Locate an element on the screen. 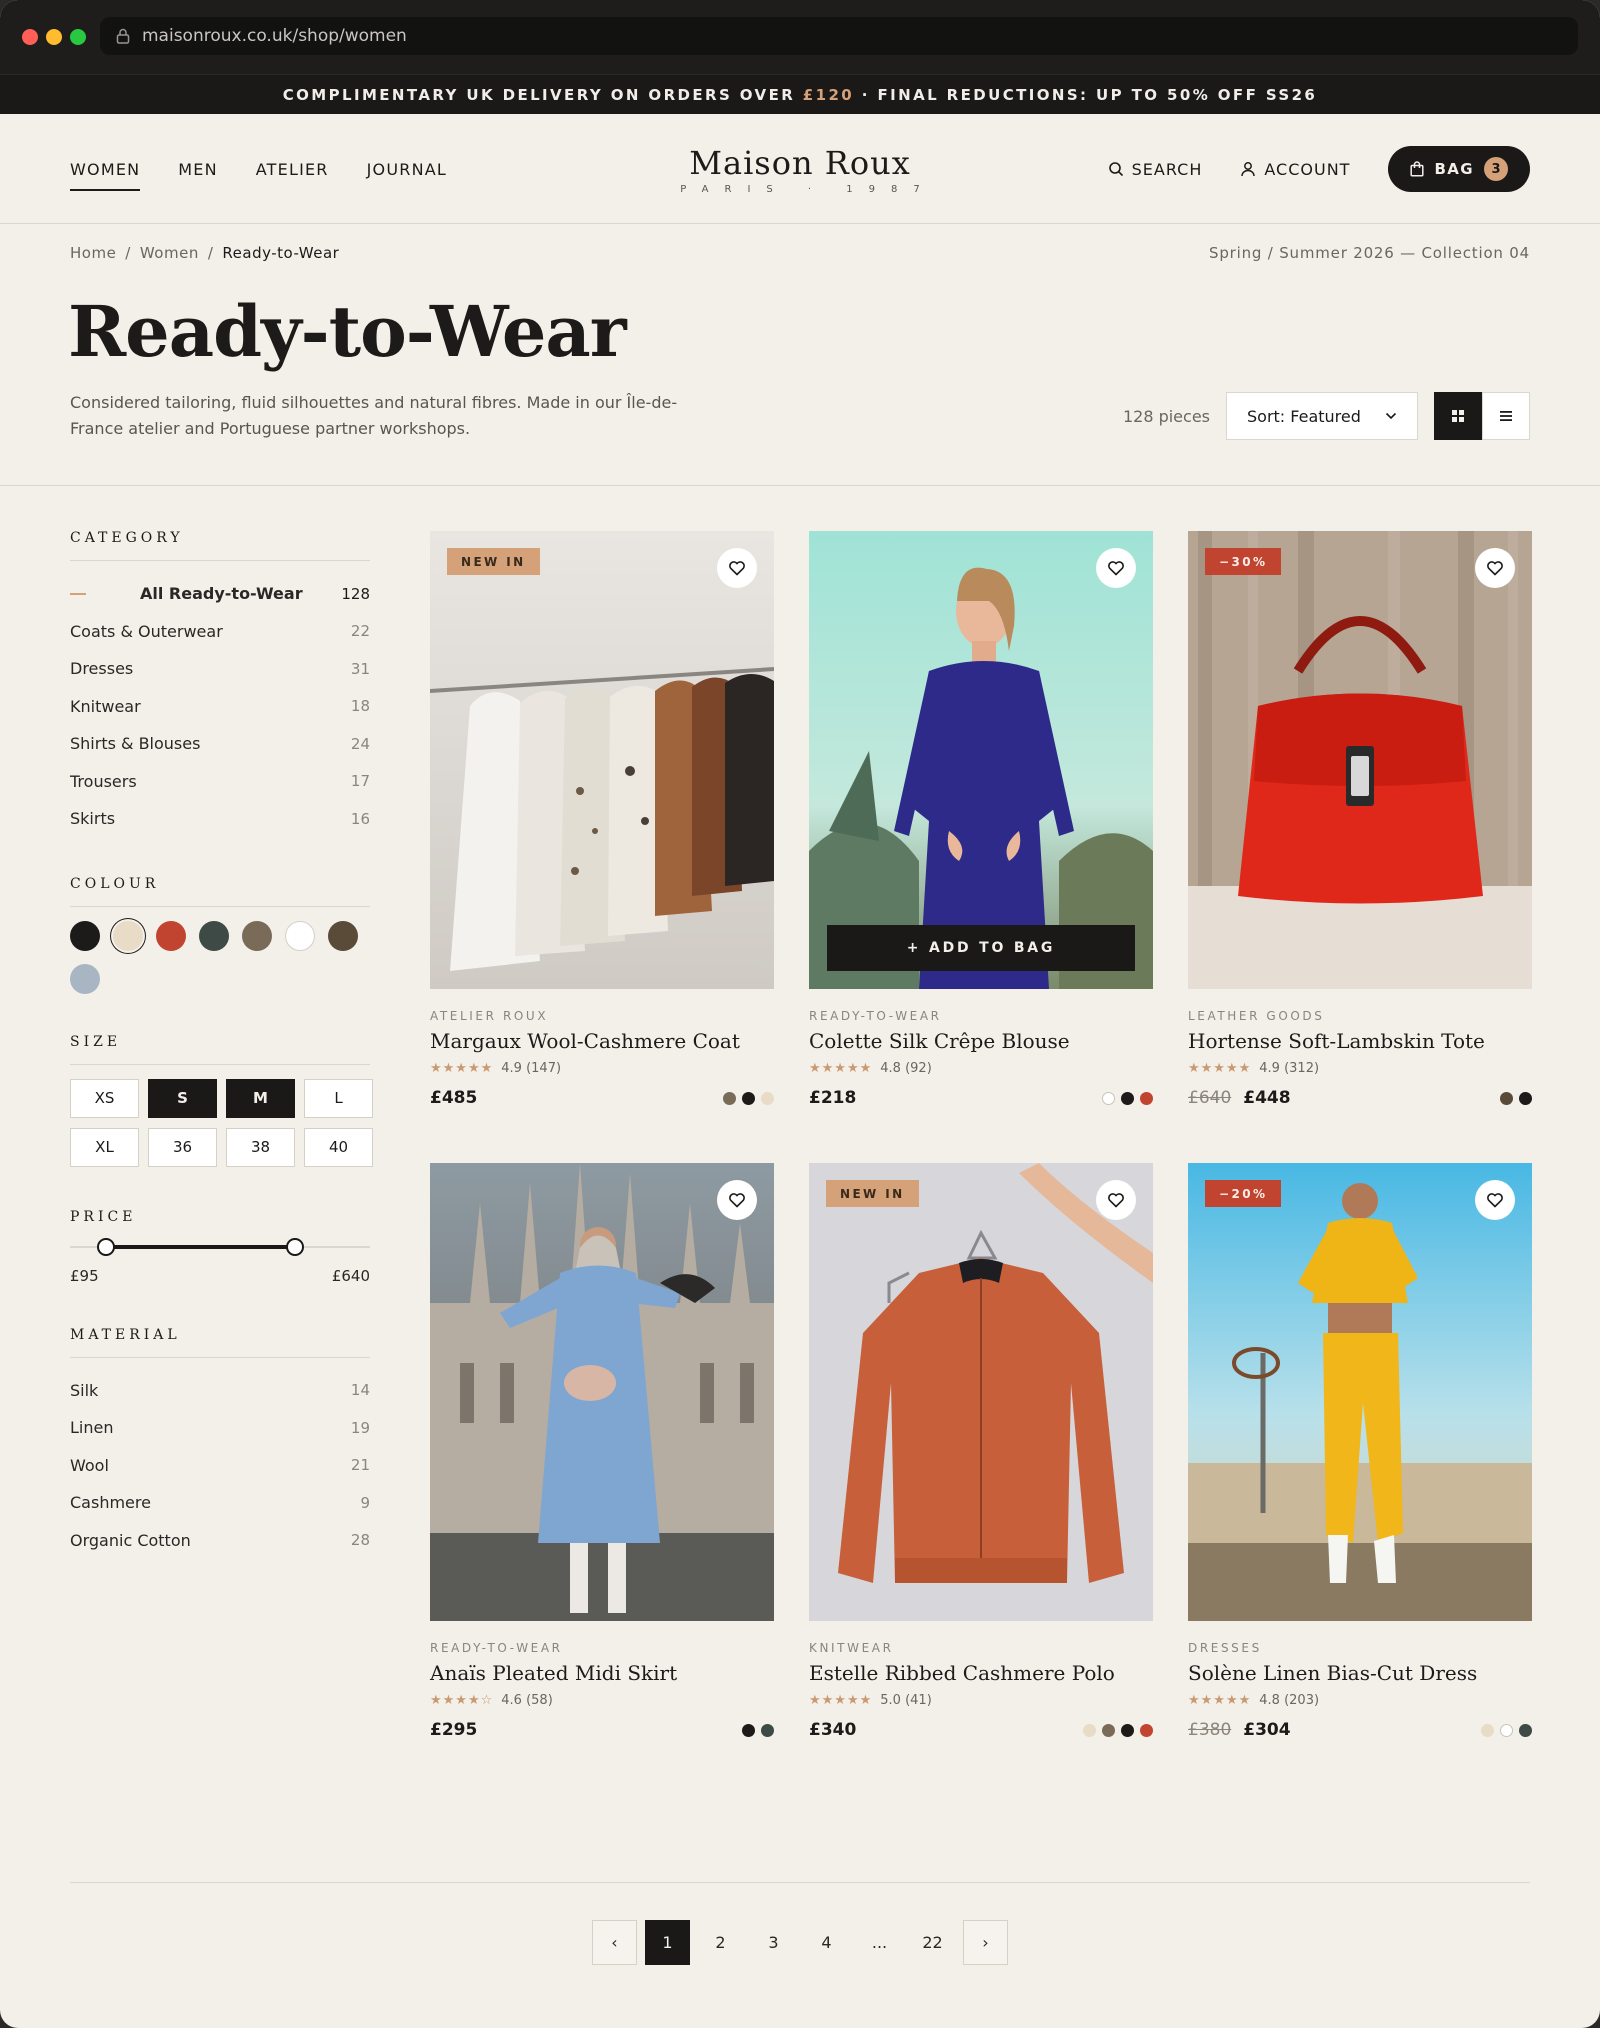  size-option: XS is located at coordinates (104, 1098).